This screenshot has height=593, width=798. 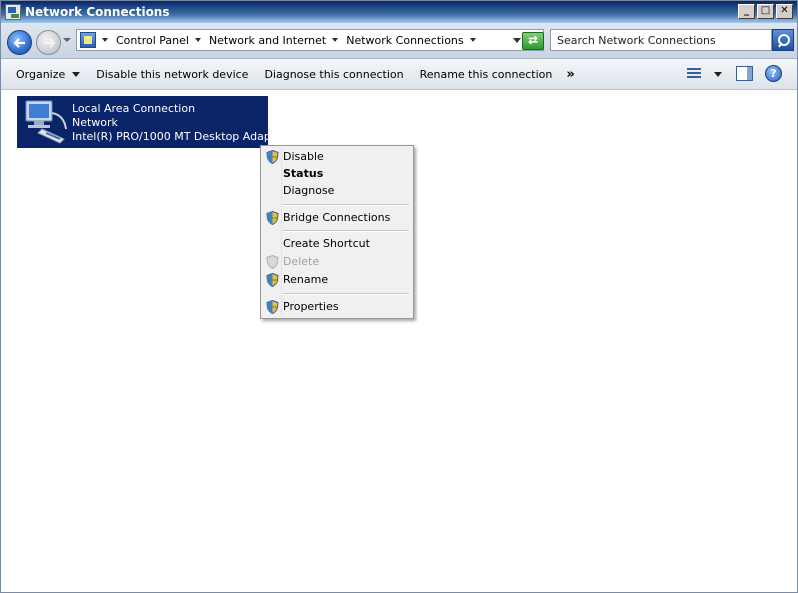 I want to click on menu-item-status: Status, so click(x=337, y=174).